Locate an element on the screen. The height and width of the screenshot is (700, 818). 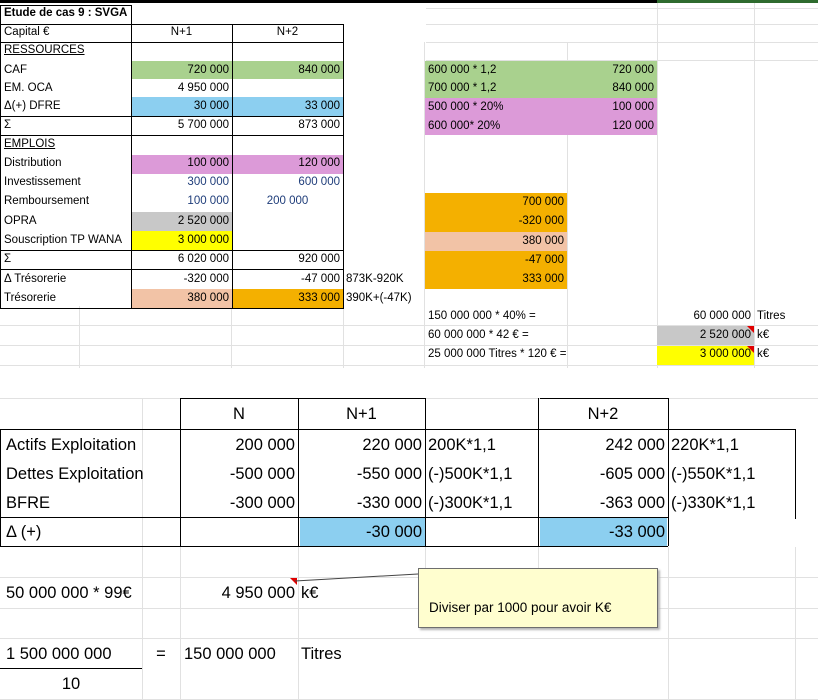
header-n: N is located at coordinates (239, 414).